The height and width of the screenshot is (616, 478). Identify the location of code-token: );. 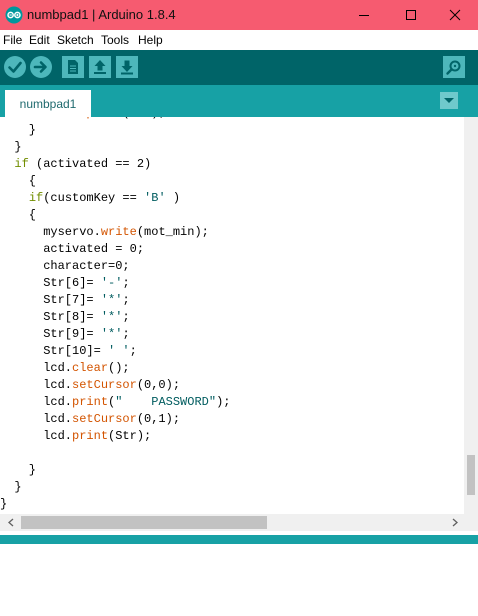
(223, 402).